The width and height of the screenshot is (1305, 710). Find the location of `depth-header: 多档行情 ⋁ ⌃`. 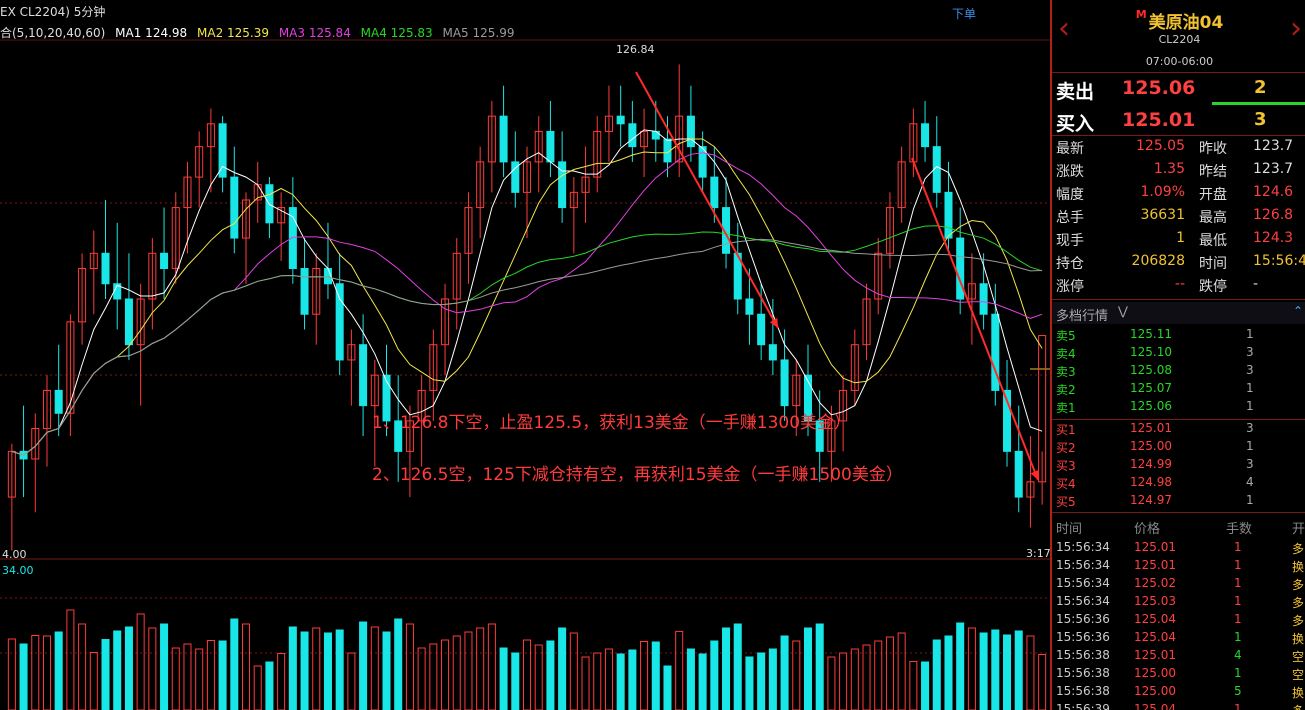

depth-header: 多档行情 ⋁ ⌃ is located at coordinates (1178, 313).